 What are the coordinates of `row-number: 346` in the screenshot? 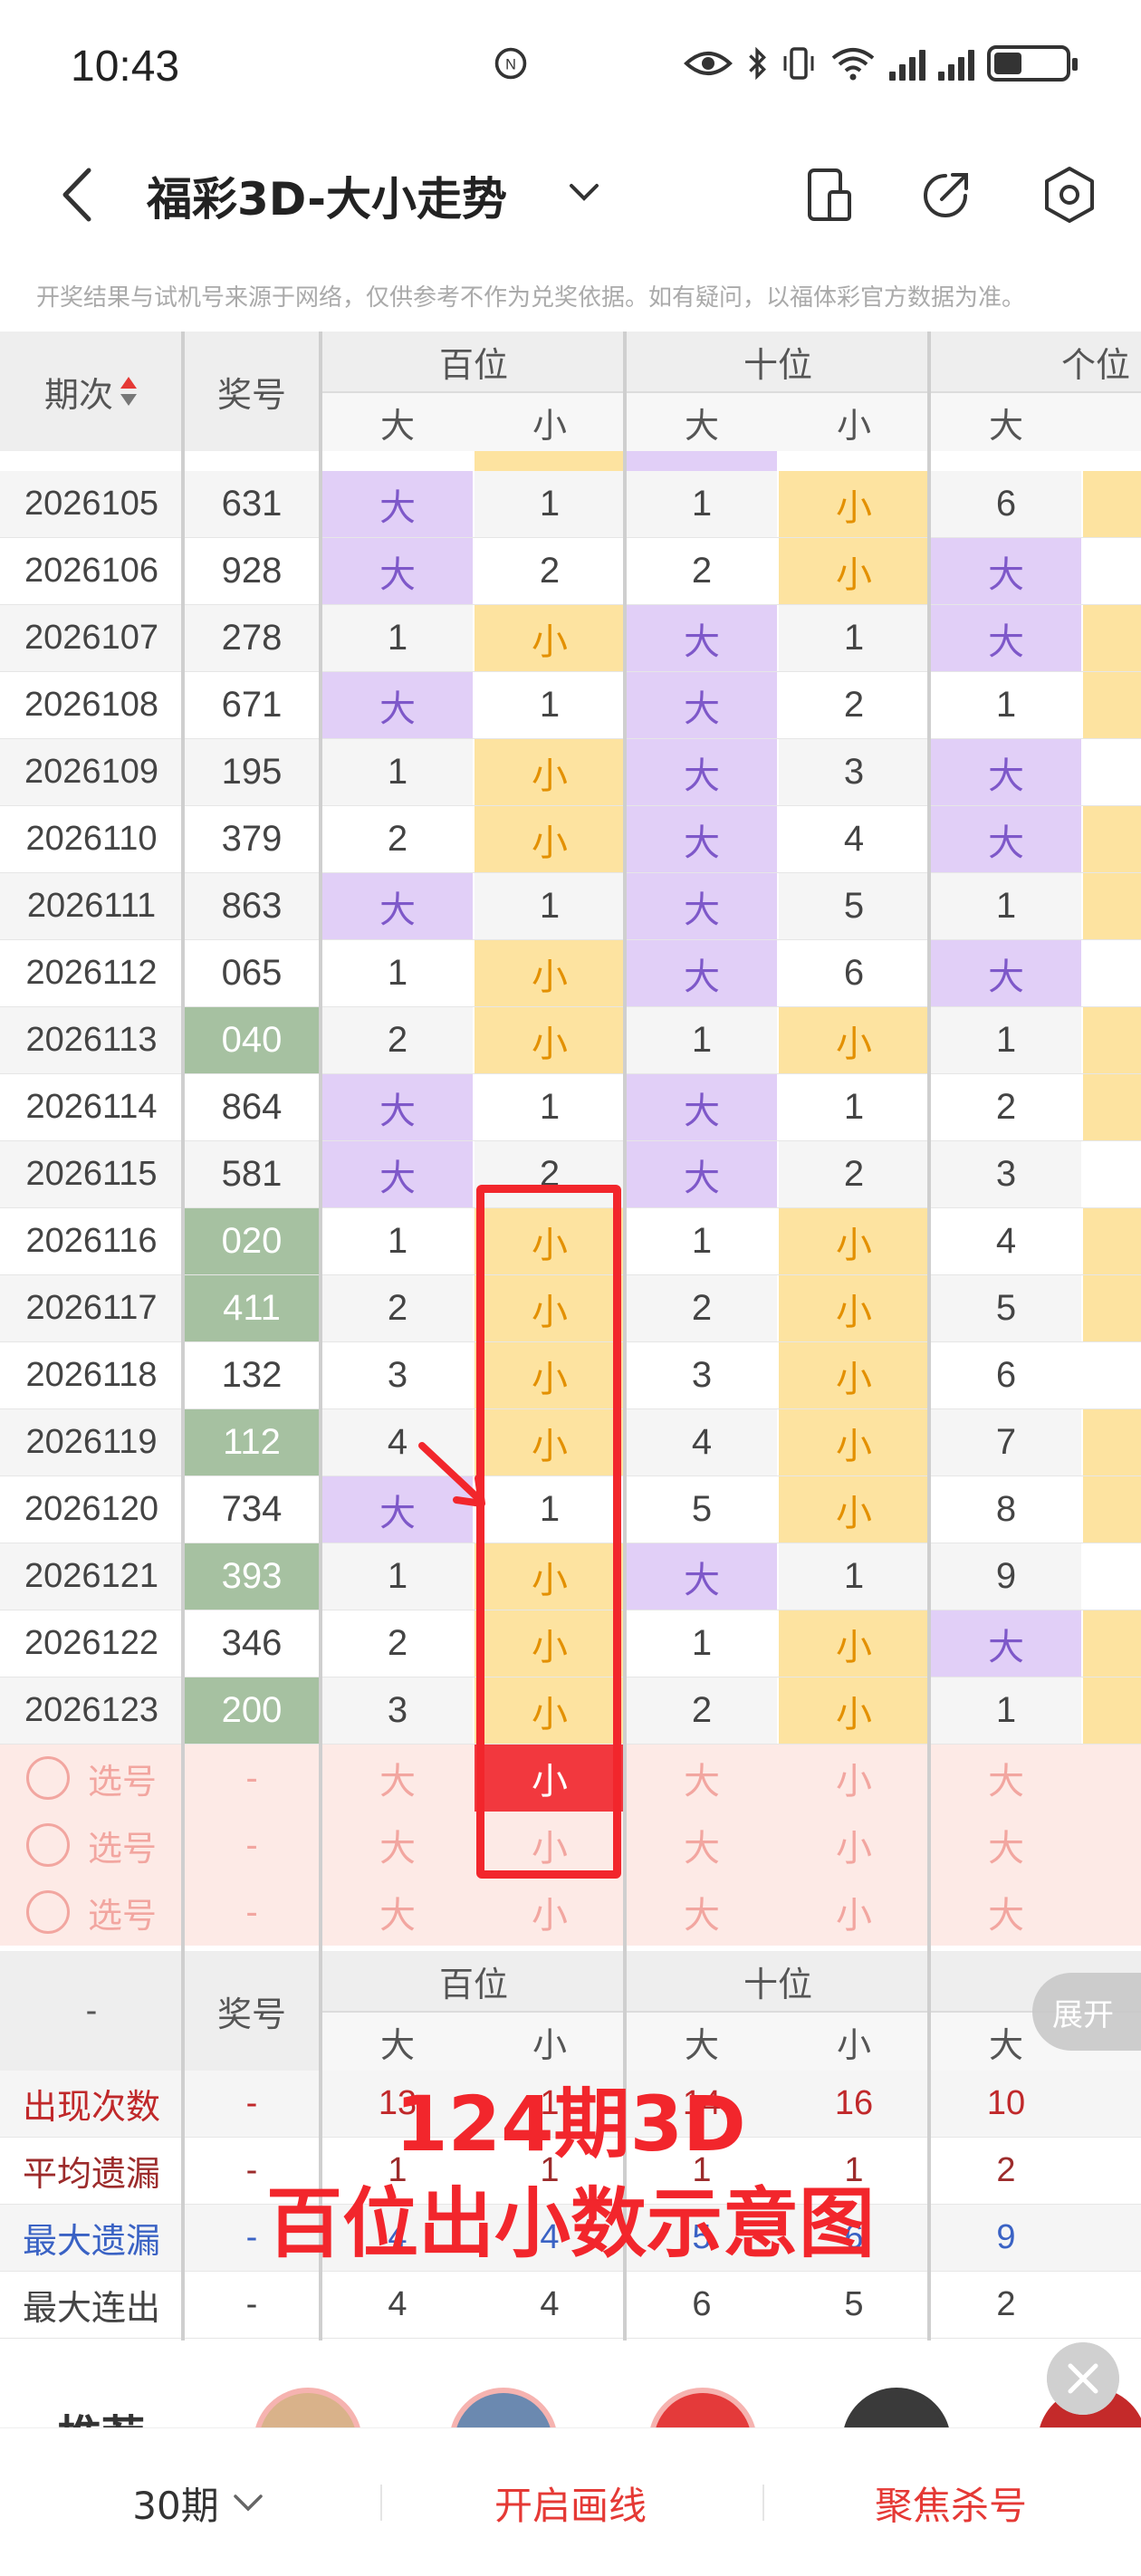 It's located at (252, 1643).